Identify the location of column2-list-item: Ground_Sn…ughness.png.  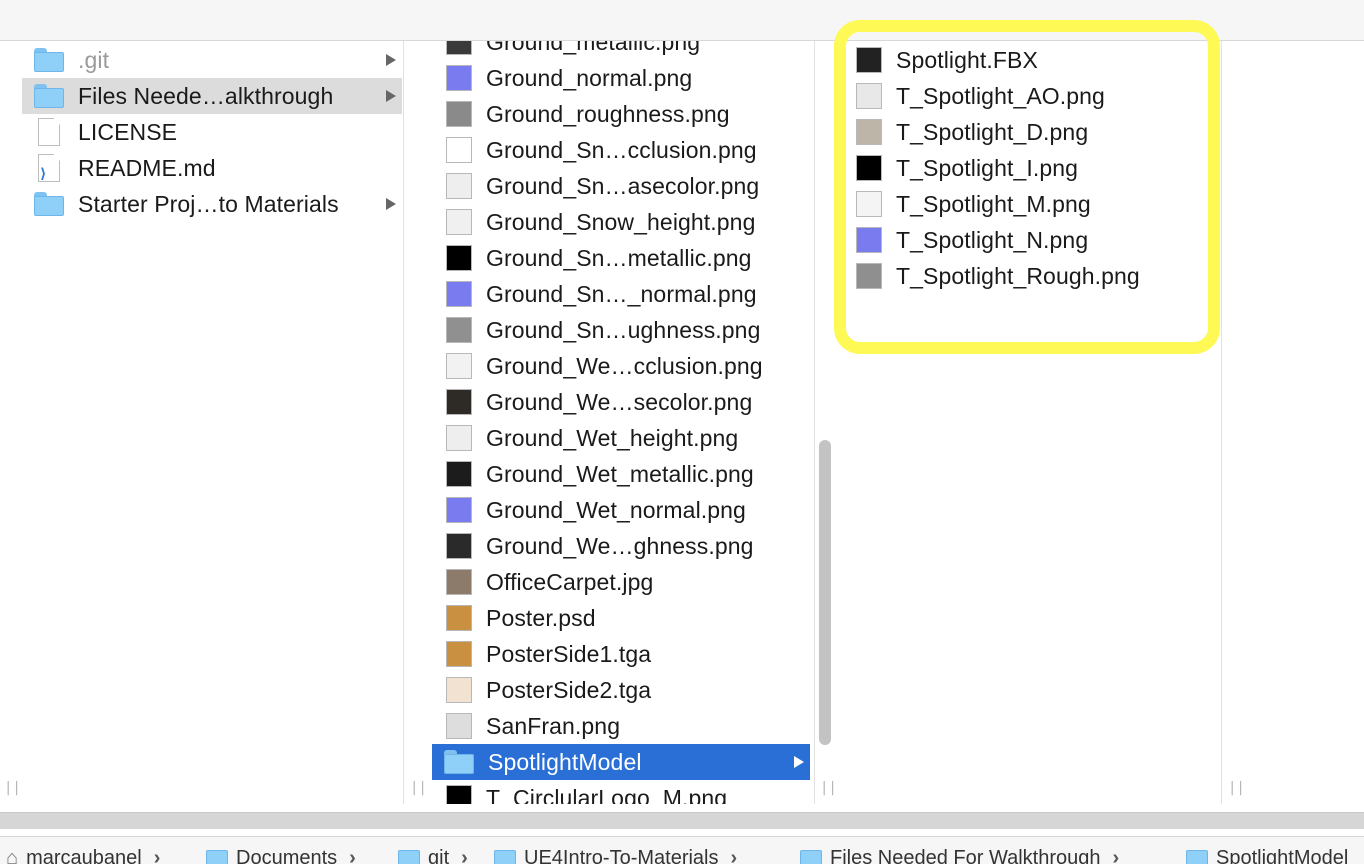
(621, 330).